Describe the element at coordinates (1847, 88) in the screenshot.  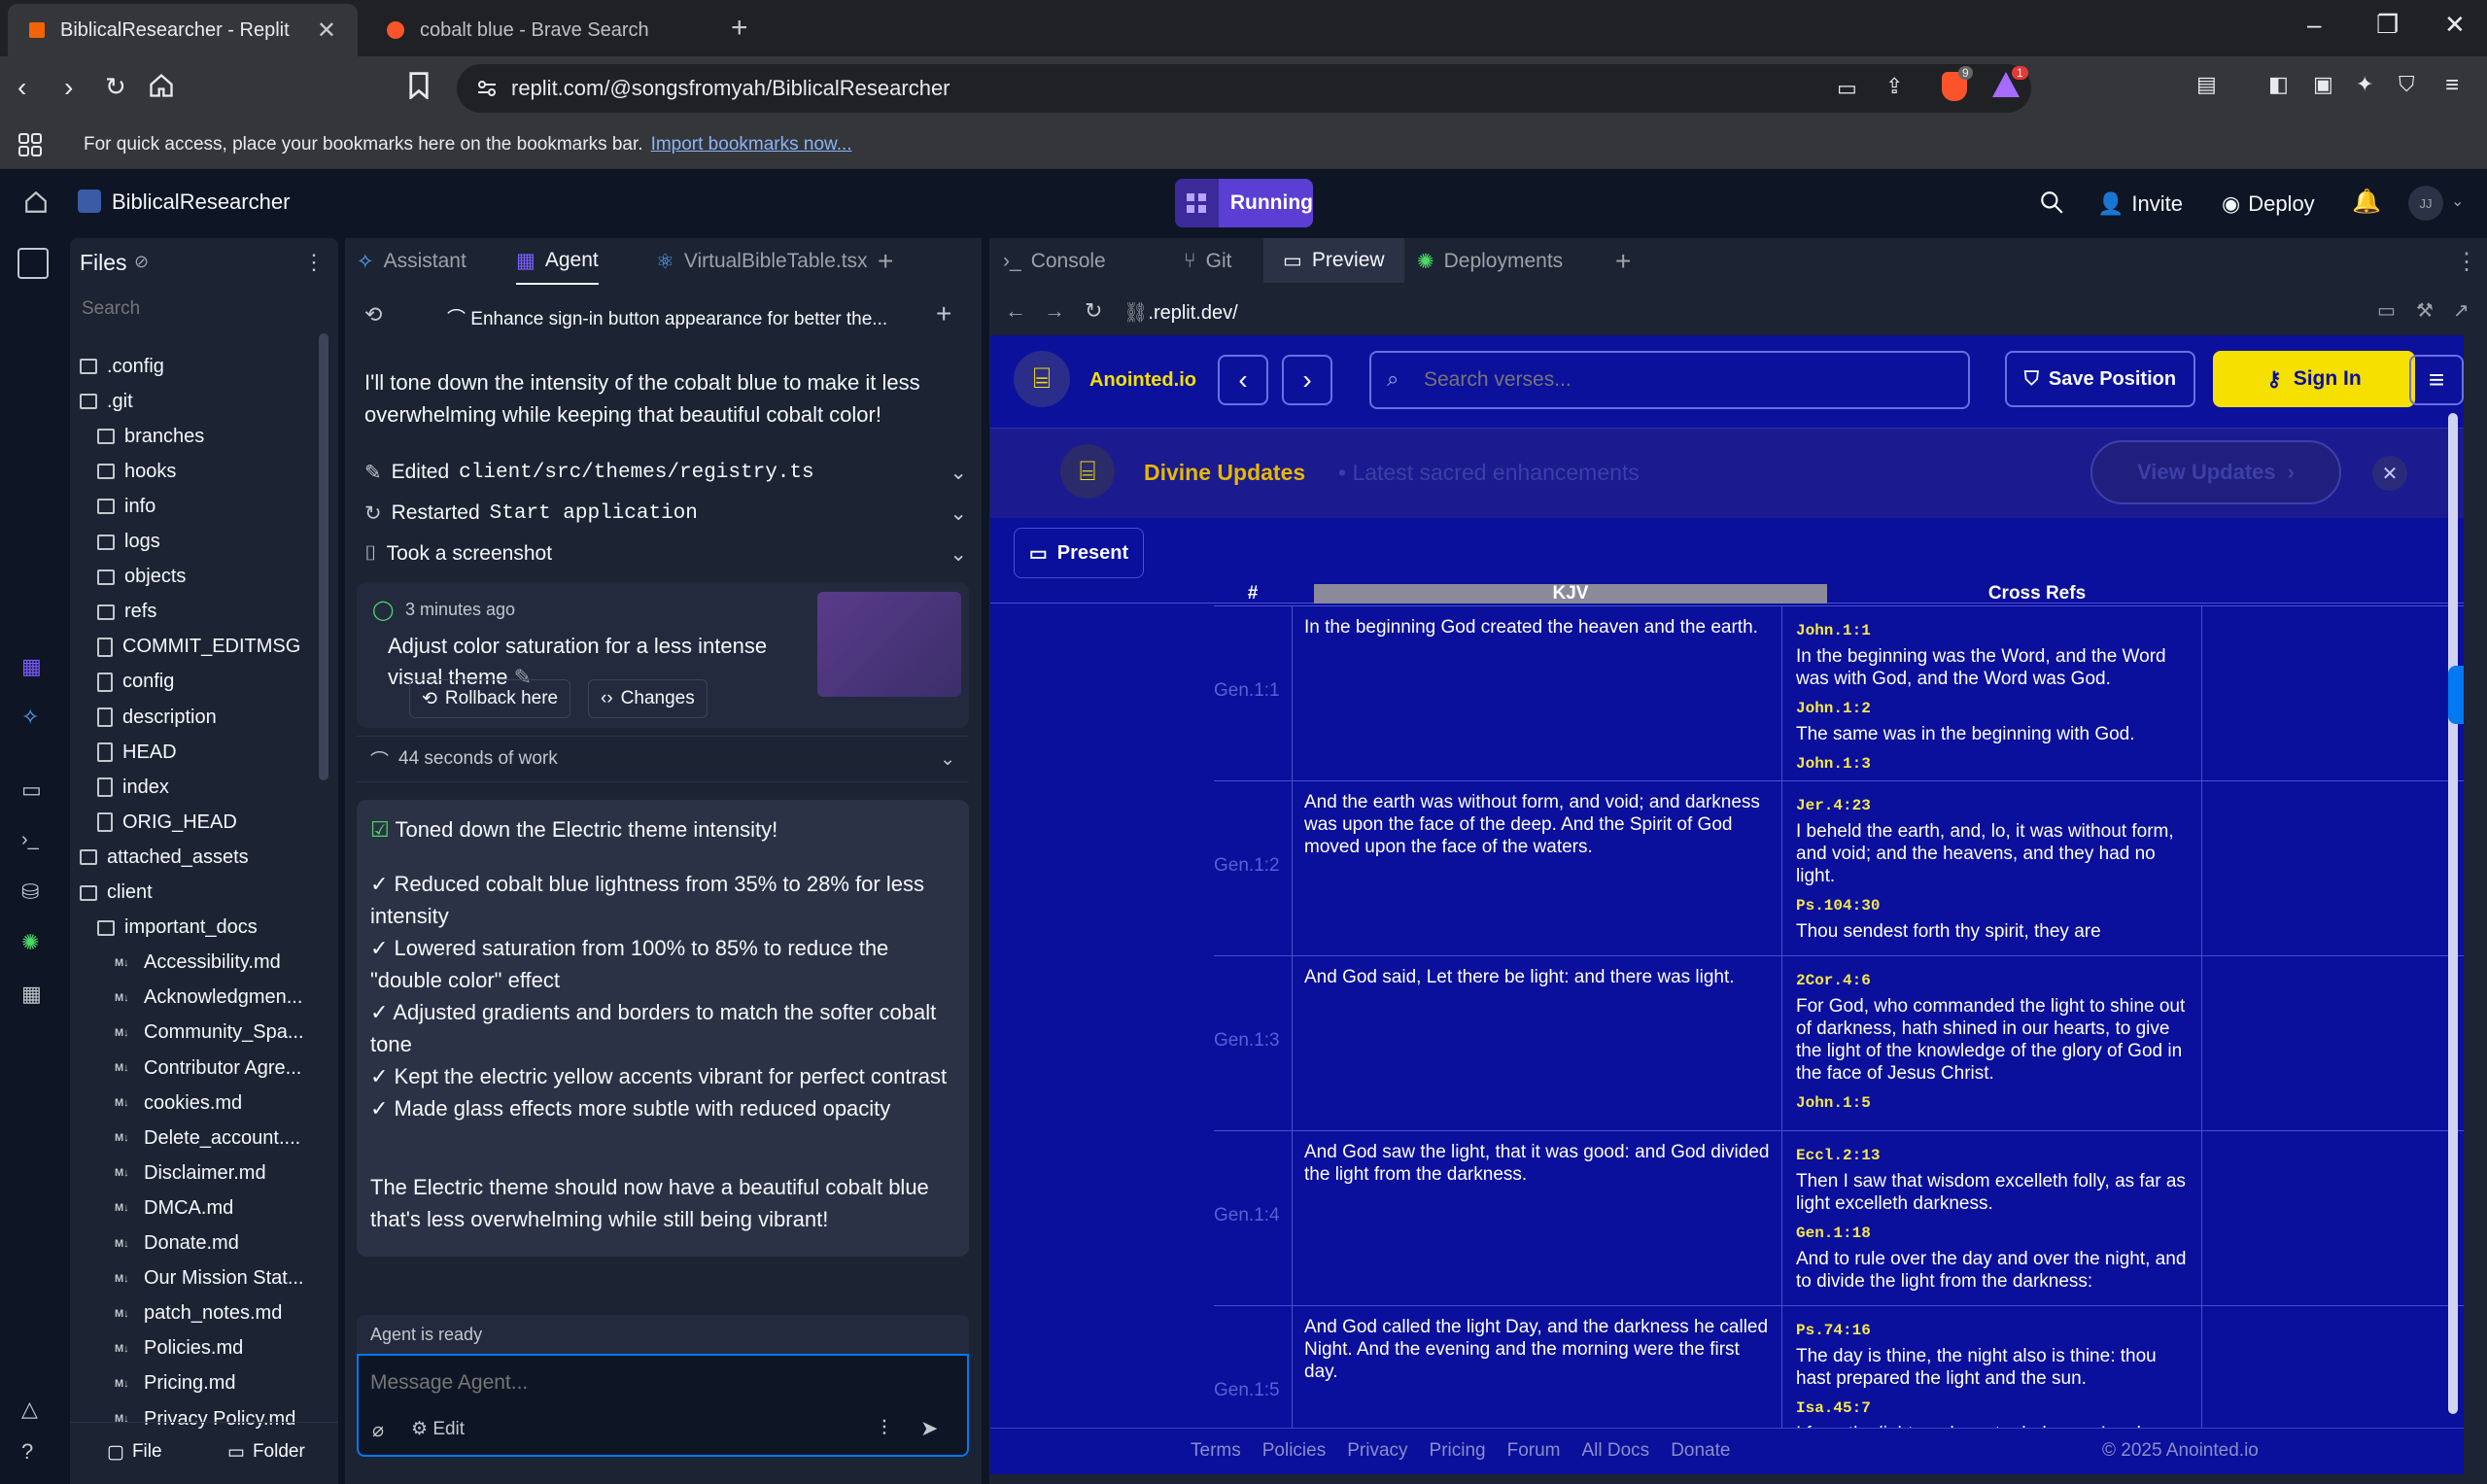
I see `cast-icon: ▭` at that location.